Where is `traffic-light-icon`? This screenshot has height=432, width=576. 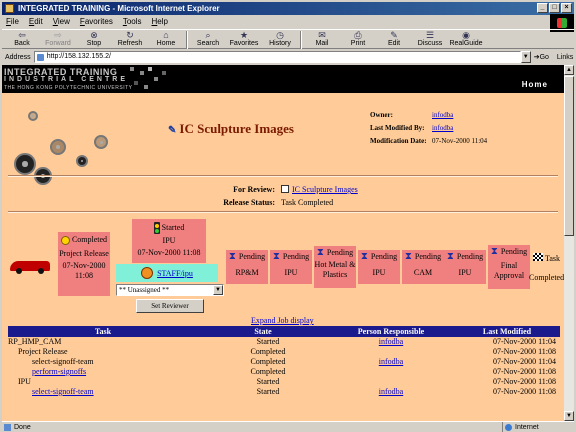 traffic-light-icon is located at coordinates (156, 228).